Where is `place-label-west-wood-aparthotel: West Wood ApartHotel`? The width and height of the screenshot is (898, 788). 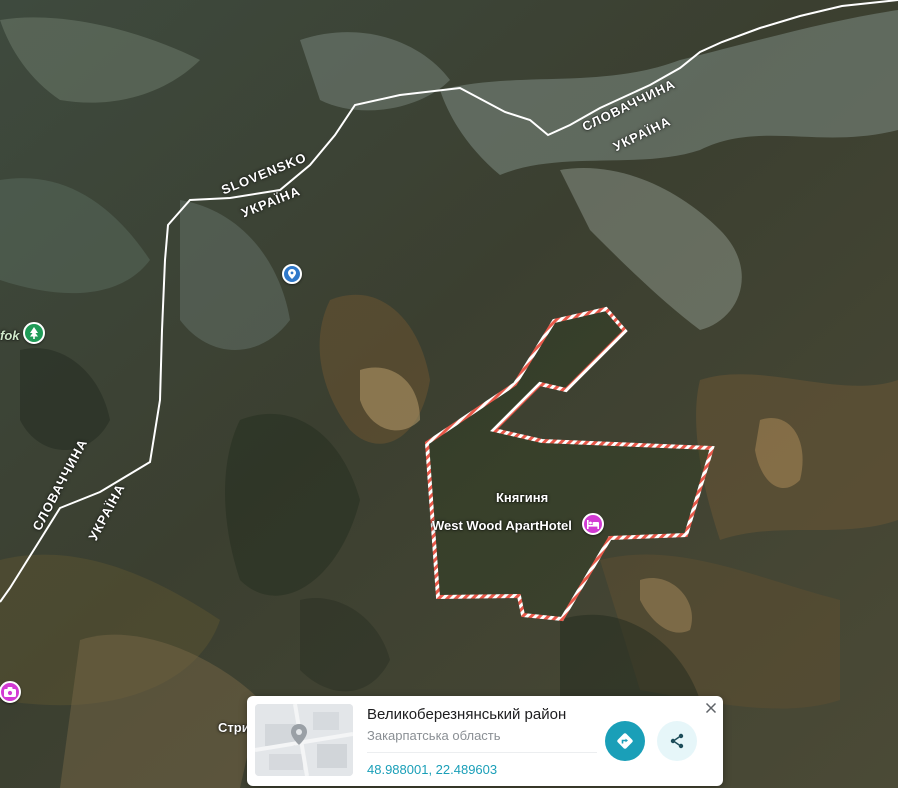
place-label-west-wood-aparthotel: West Wood ApartHotel is located at coordinates (502, 525).